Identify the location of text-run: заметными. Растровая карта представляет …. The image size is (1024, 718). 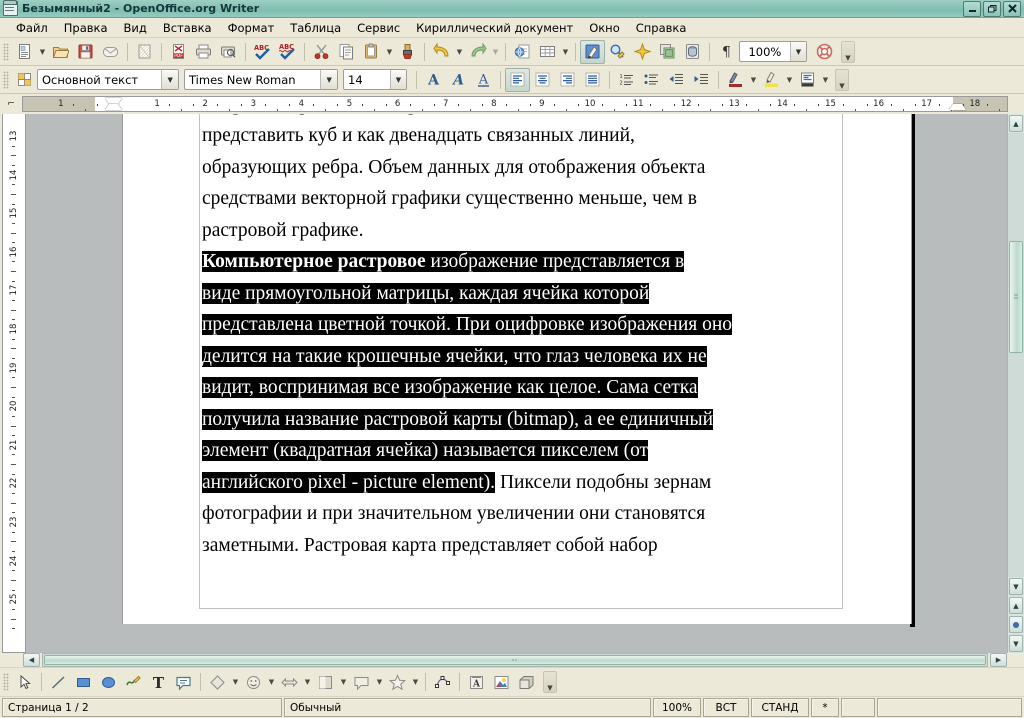
(430, 545).